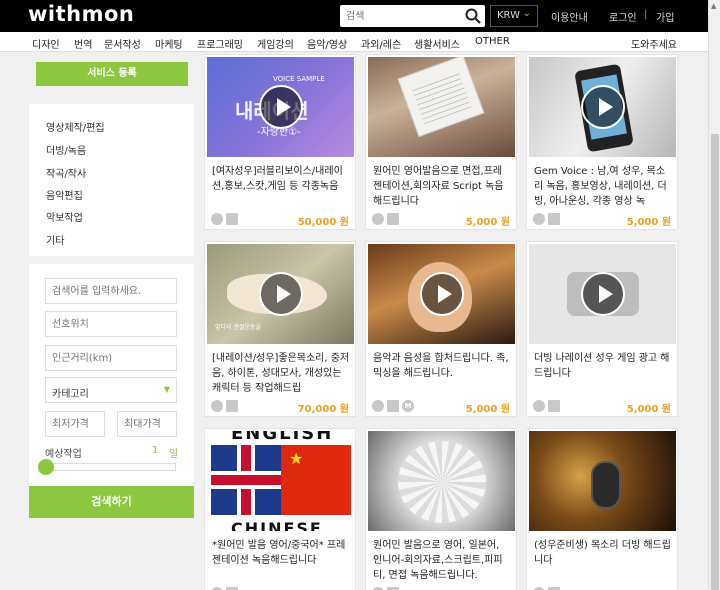 This screenshot has width=720, height=590. Describe the element at coordinates (111, 358) in the screenshot. I see `distance-input` at that location.